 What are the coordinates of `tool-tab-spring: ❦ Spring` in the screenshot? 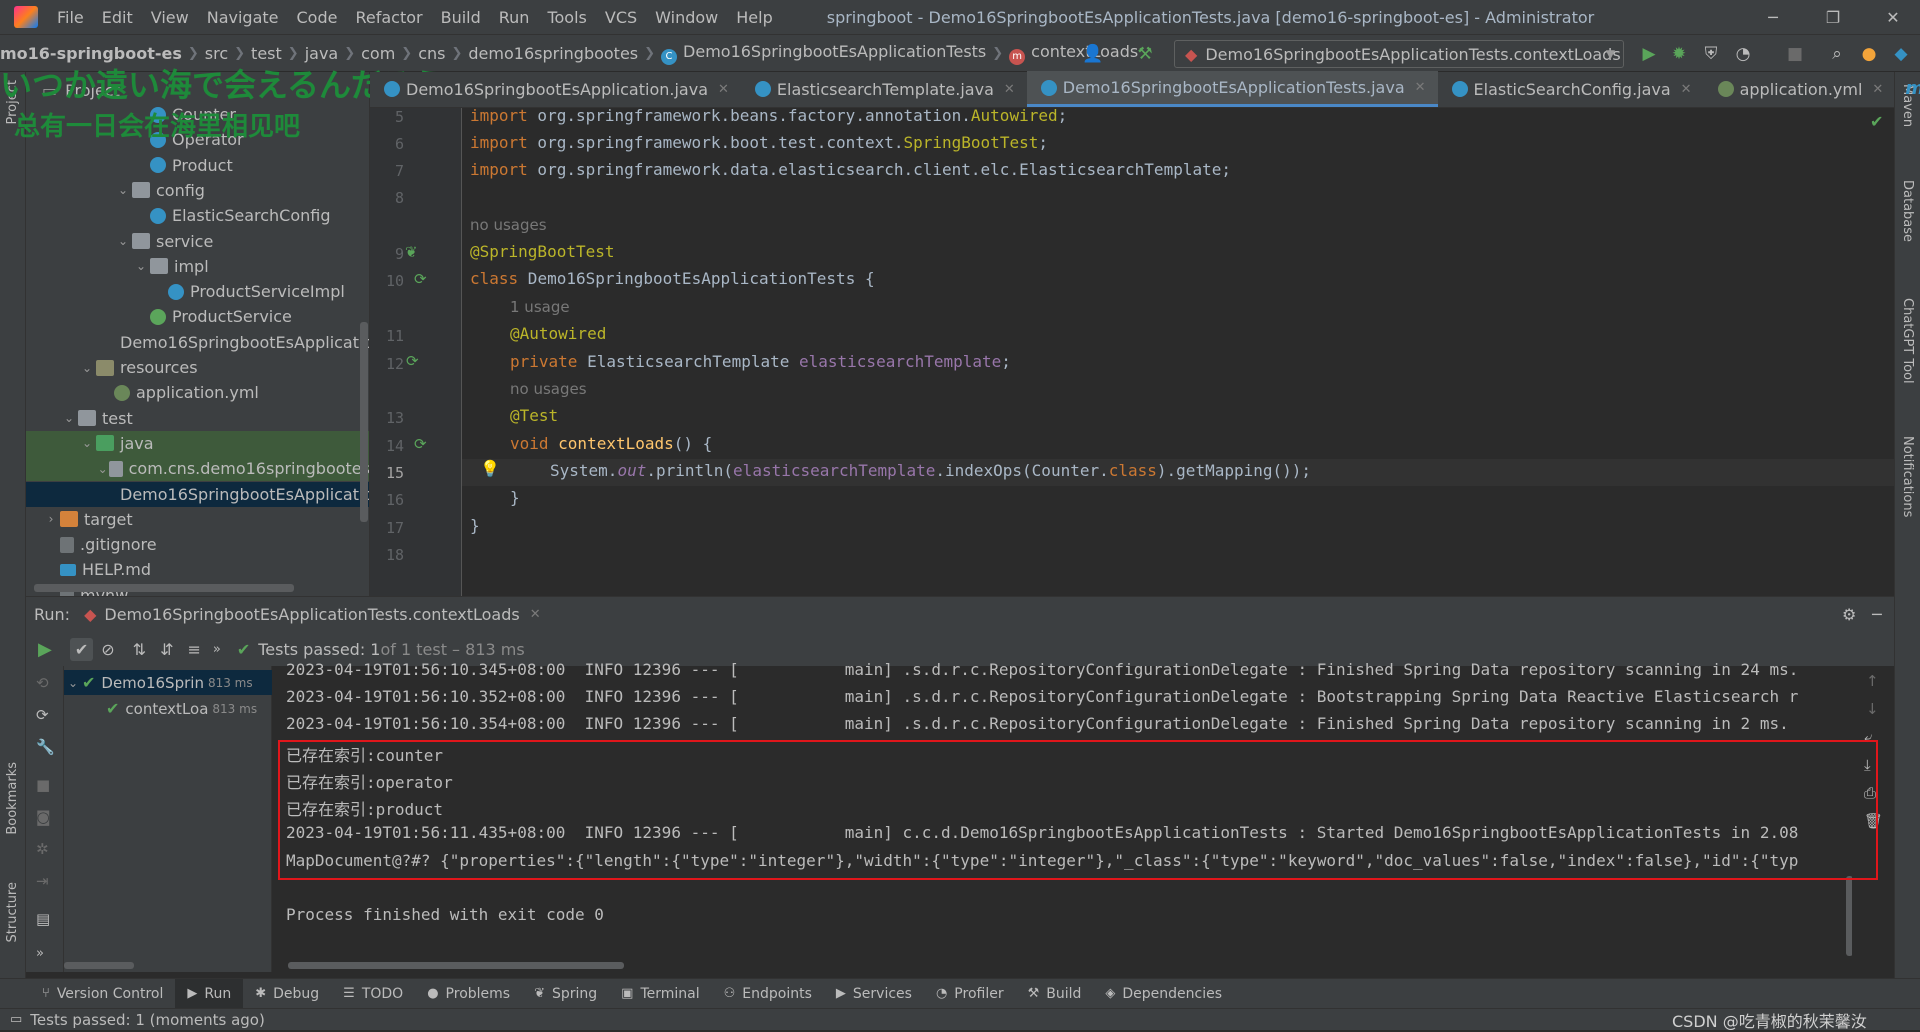 It's located at (565, 994).